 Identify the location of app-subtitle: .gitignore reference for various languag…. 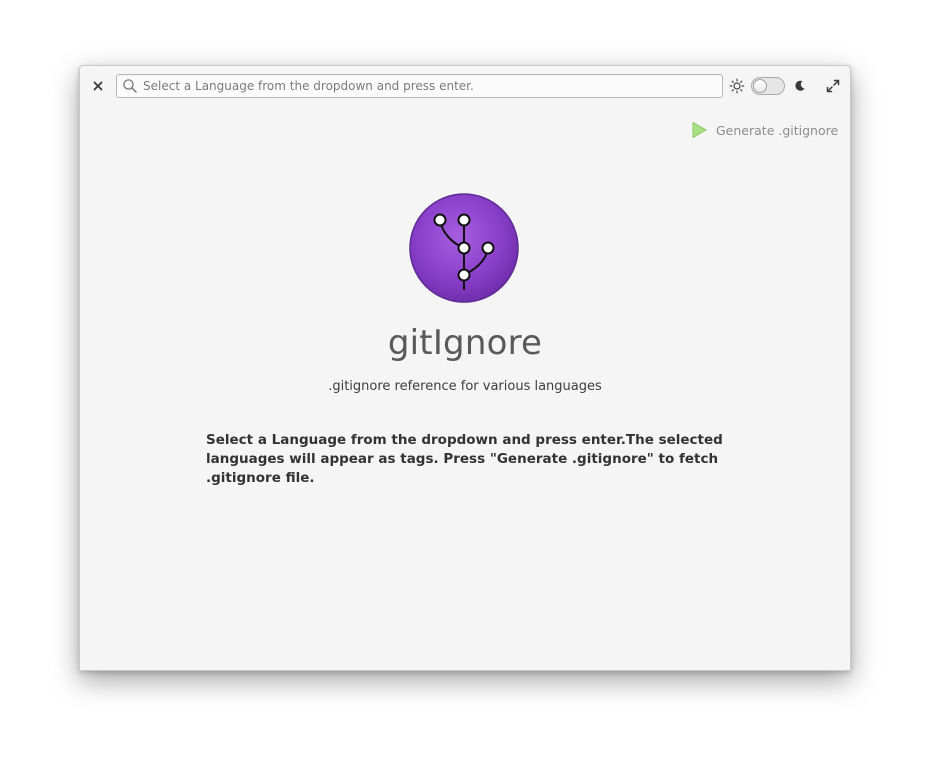
(465, 386).